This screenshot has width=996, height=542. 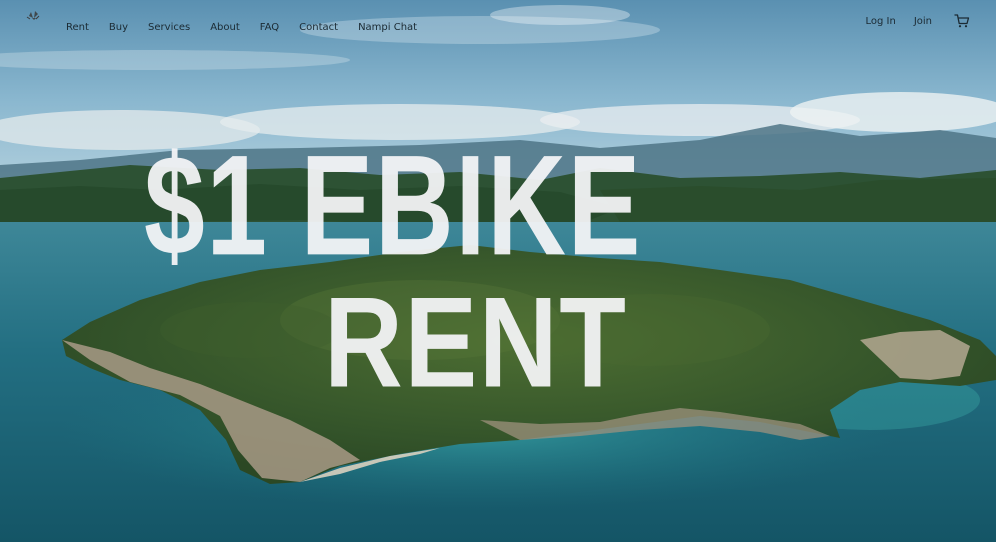 What do you see at coordinates (387, 27) in the screenshot?
I see `nav-nampi-chat-link: Nampi Chat` at bounding box center [387, 27].